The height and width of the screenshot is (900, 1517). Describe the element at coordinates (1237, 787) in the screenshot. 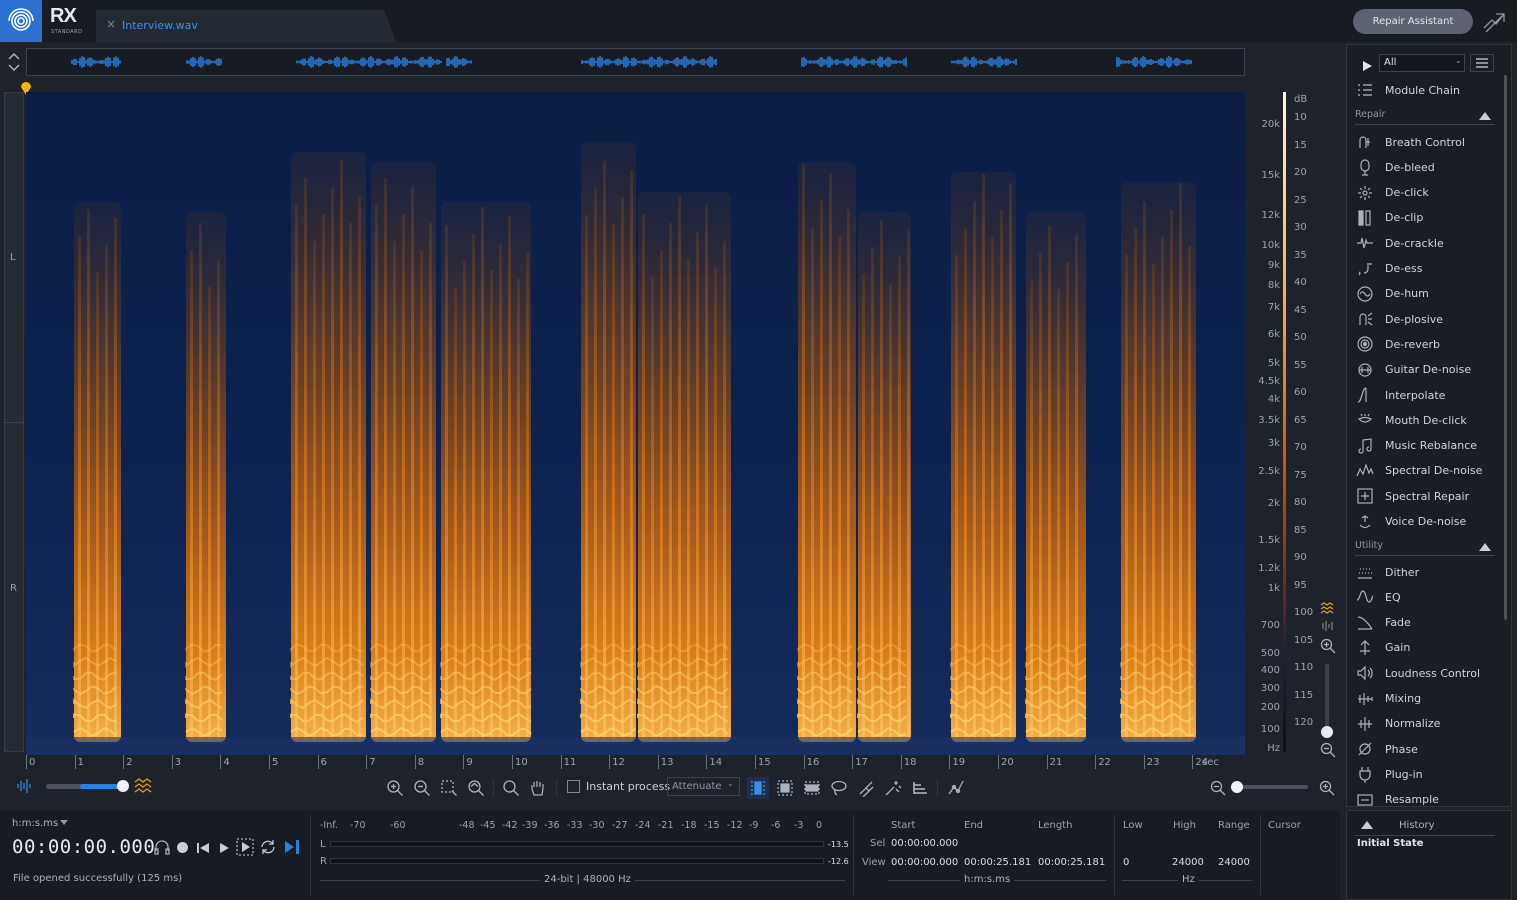

I see `horizontal-zoom-handle` at that location.